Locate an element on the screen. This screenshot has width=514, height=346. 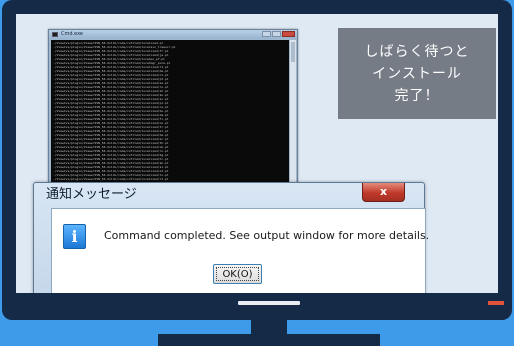
console-title: Cmd.exe is located at coordinates (72, 34).